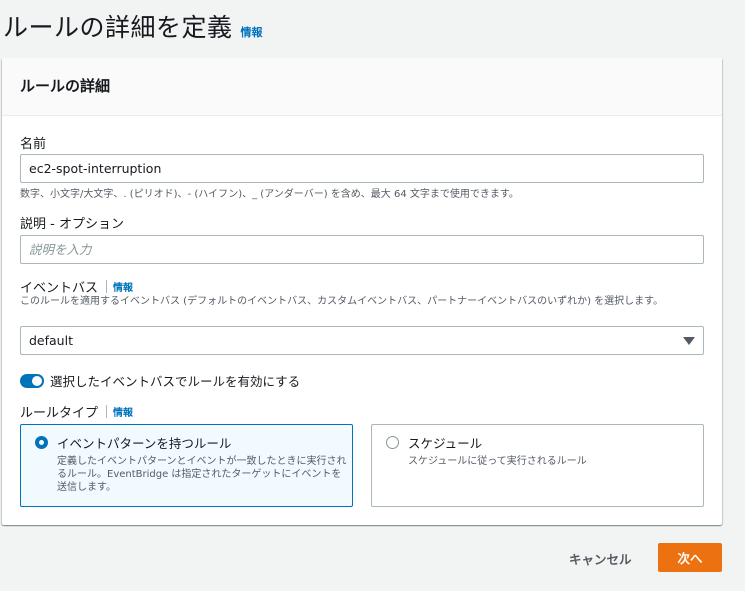 The image size is (745, 591). Describe the element at coordinates (445, 443) in the screenshot. I see `tile-title: スケジュール` at that location.